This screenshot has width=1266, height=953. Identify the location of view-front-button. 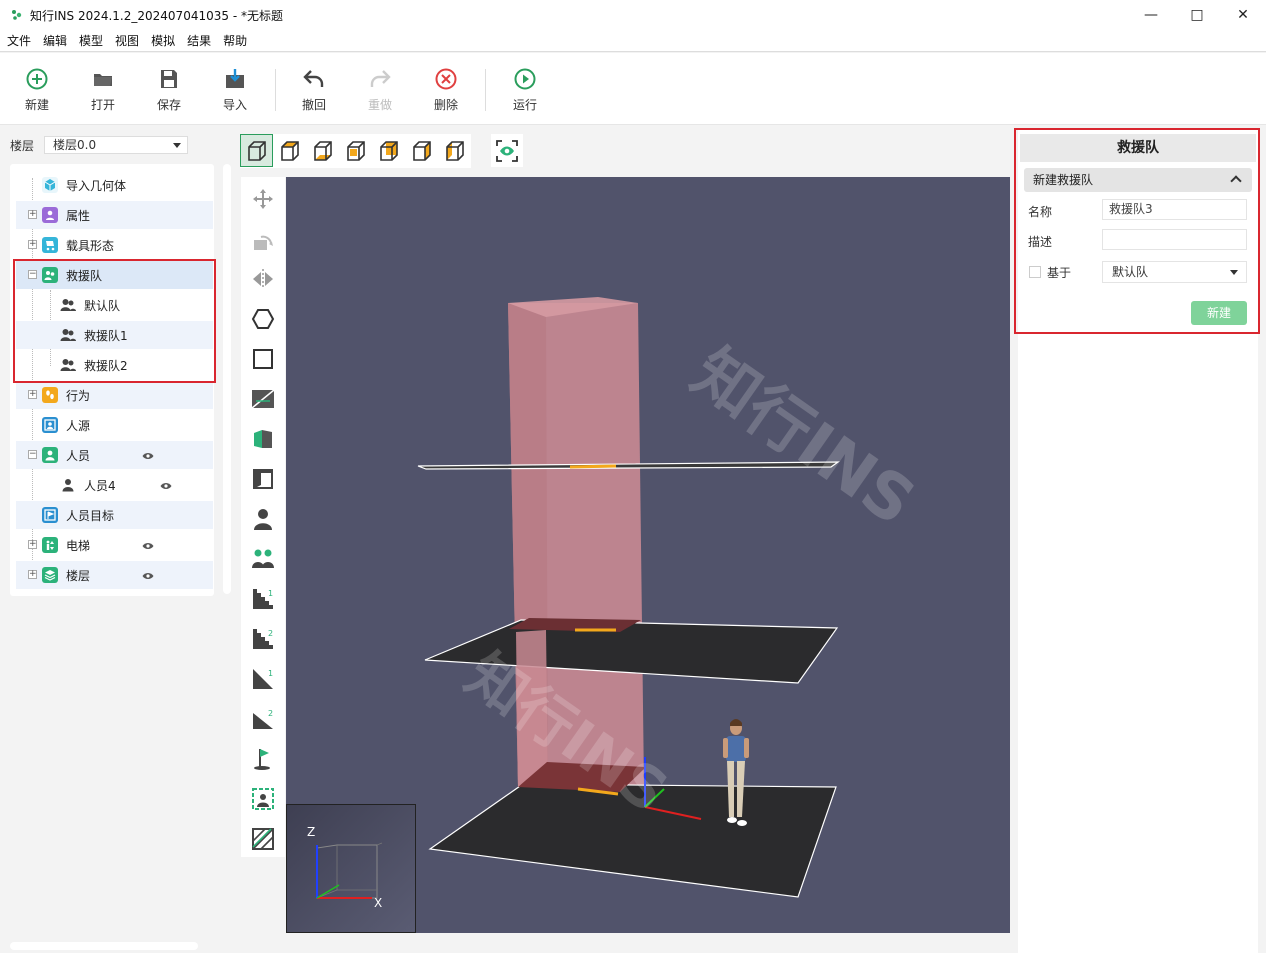
(355, 150).